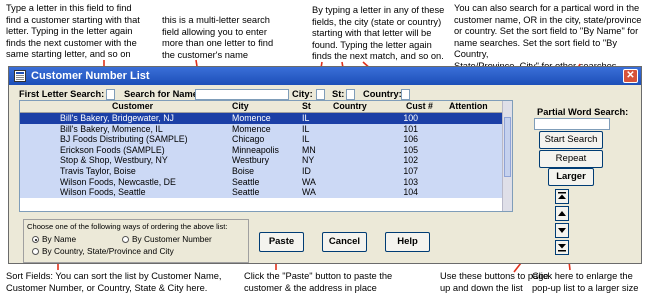 This screenshot has height=298, width=650. Describe the element at coordinates (248, 139) in the screenshot. I see `cell-city: Chicago` at that location.